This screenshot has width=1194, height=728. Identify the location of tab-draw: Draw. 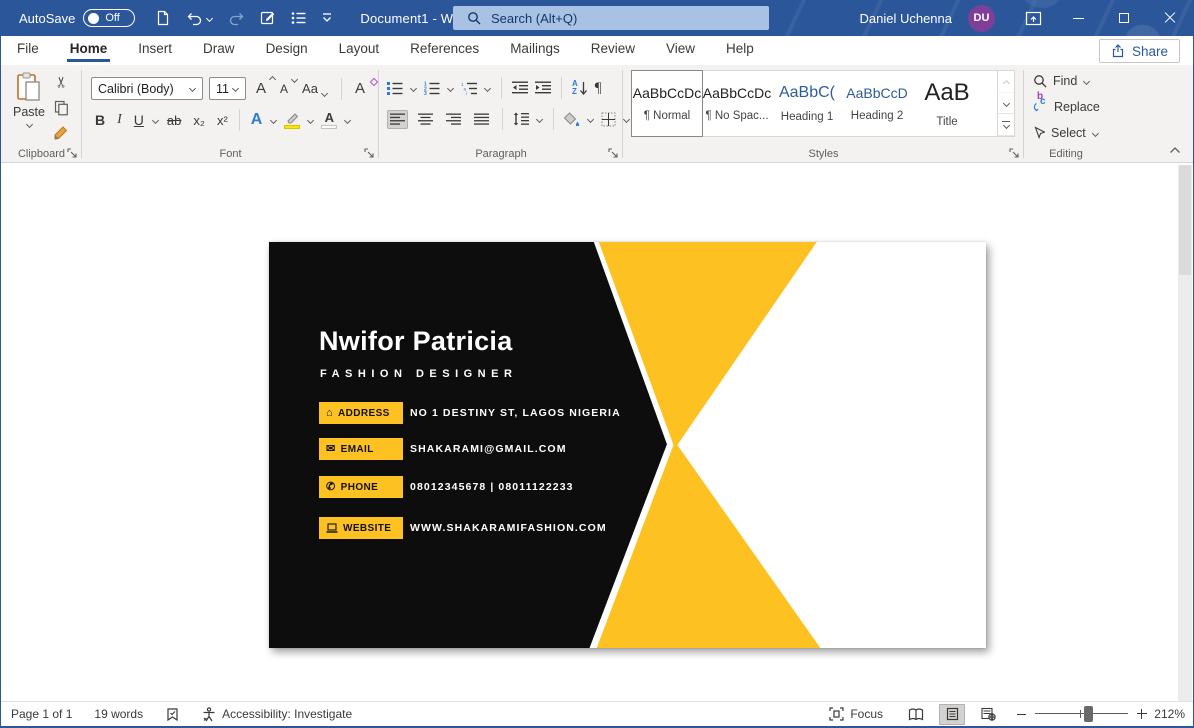
(219, 50).